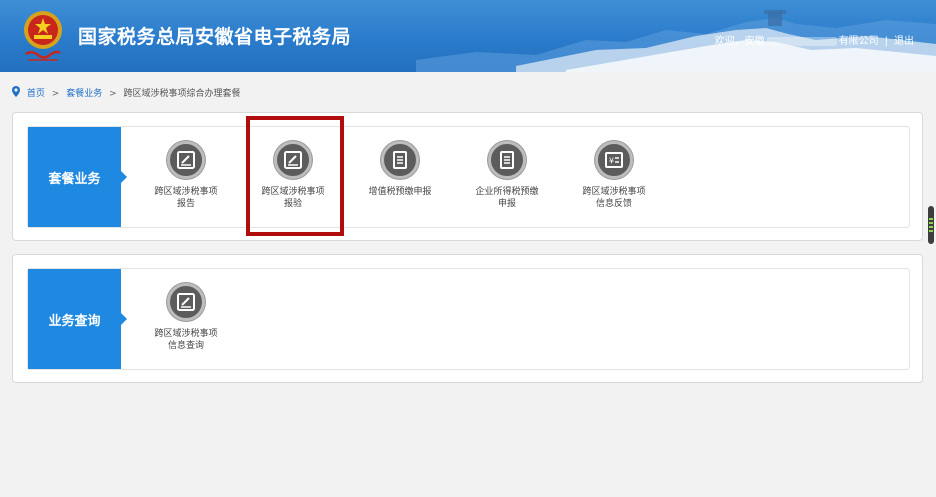  Describe the element at coordinates (468, 36) in the screenshot. I see `site-header: 国家税务总局安徽省电子税务局 欢迎，安徽 有限公司 | 退出` at that location.